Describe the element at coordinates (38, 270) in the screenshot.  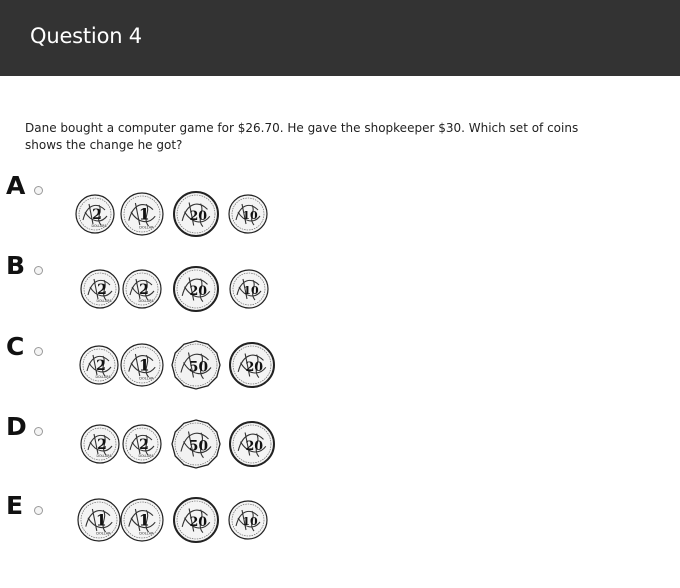
I see `option-b-radio` at that location.